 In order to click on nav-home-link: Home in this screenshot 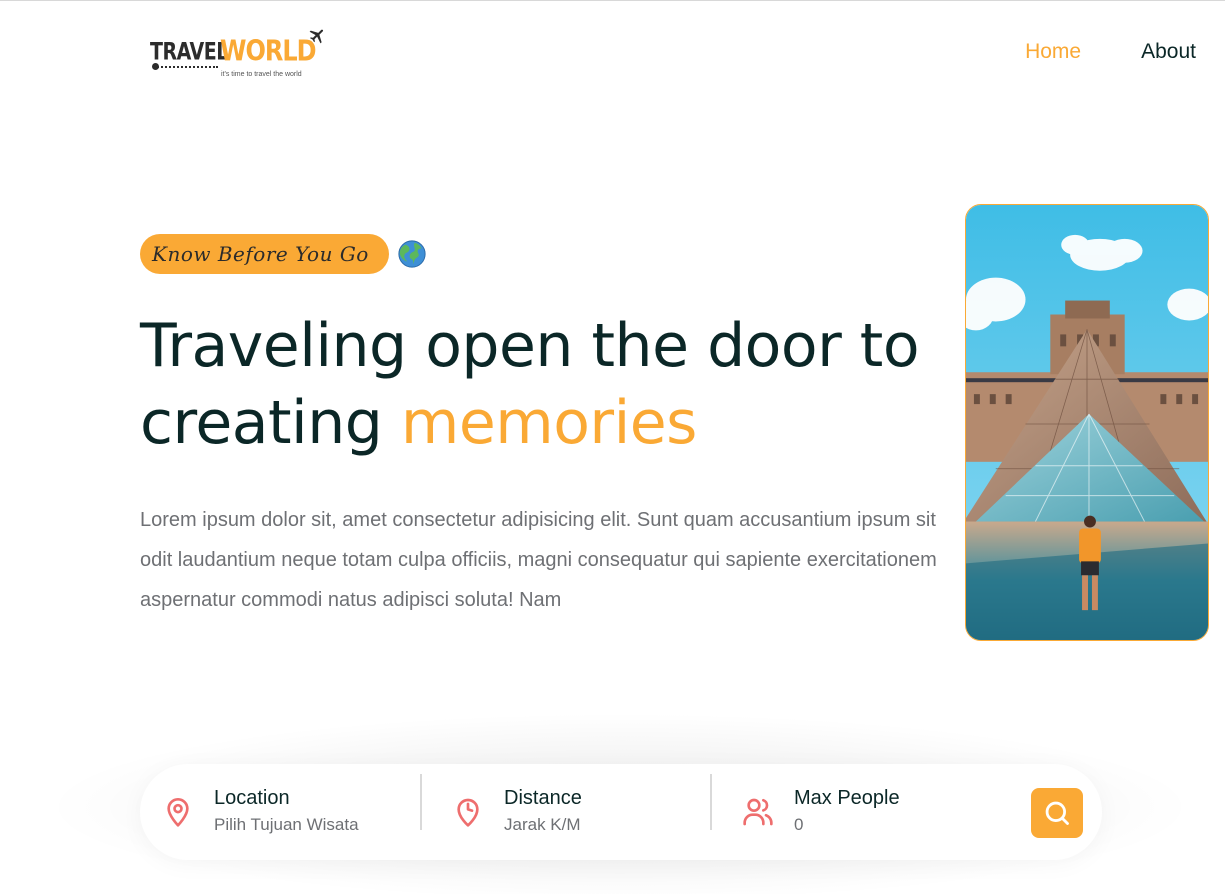, I will do `click(1053, 52)`.